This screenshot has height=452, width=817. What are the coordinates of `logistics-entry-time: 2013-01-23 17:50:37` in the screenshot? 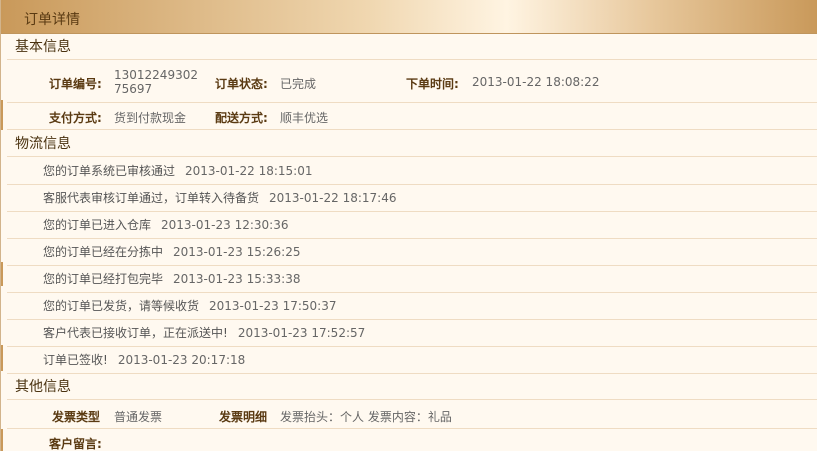 It's located at (273, 306).